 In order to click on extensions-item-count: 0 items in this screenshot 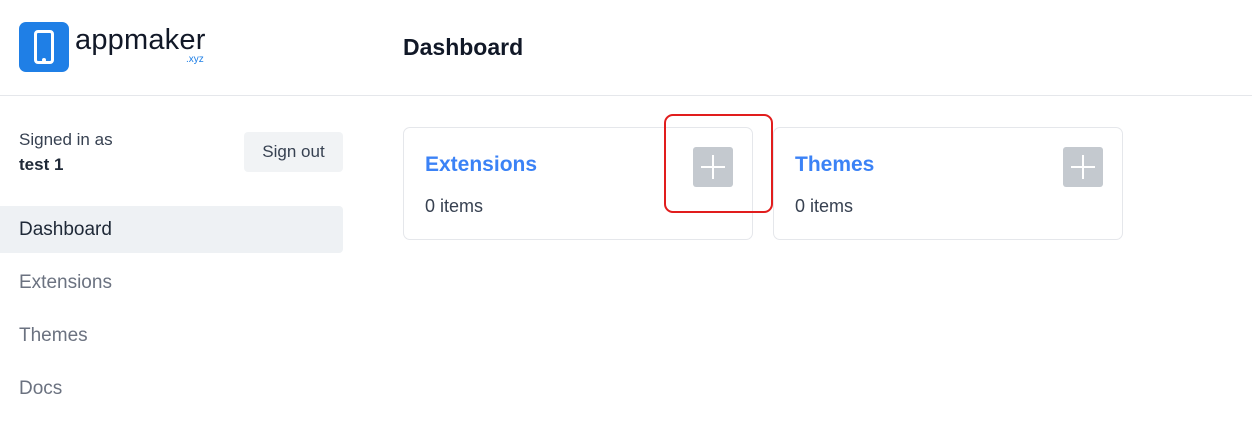, I will do `click(454, 206)`.